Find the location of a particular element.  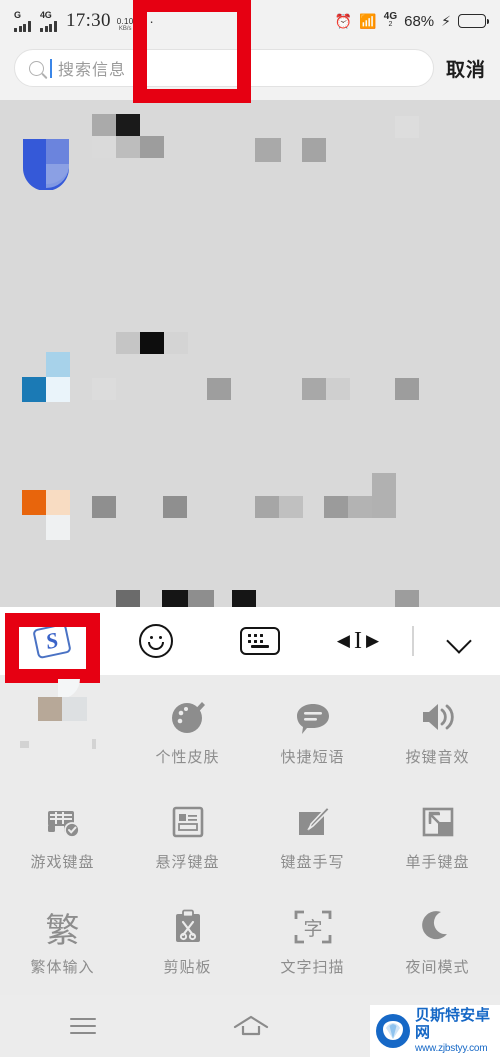

cursor-move-icon: ◀ I ▶ is located at coordinates (358, 640).